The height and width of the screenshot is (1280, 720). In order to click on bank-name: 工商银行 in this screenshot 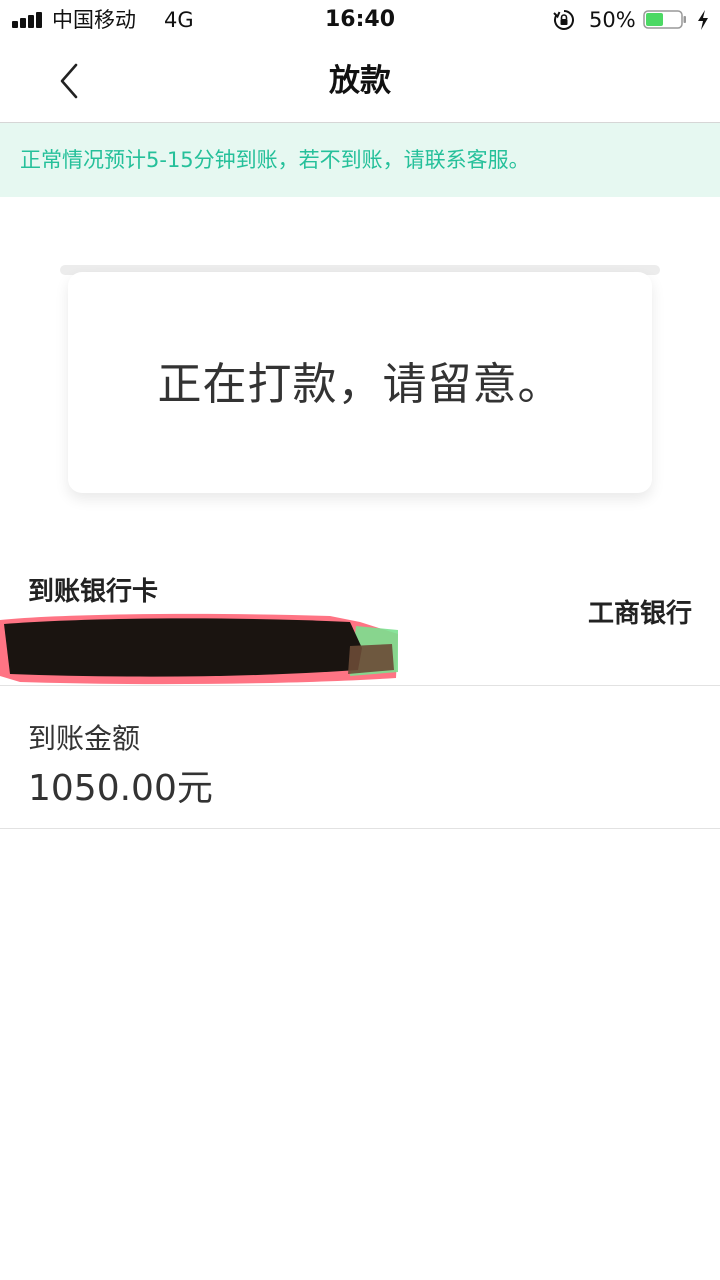, I will do `click(639, 614)`.